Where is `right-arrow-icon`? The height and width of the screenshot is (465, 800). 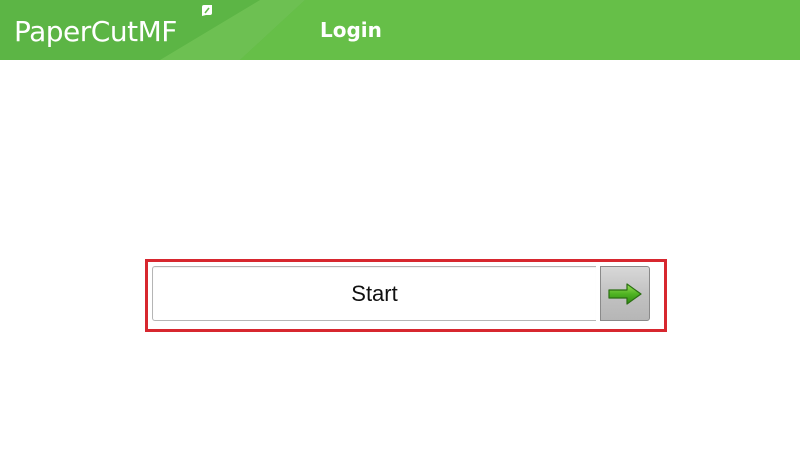 right-arrow-icon is located at coordinates (625, 293).